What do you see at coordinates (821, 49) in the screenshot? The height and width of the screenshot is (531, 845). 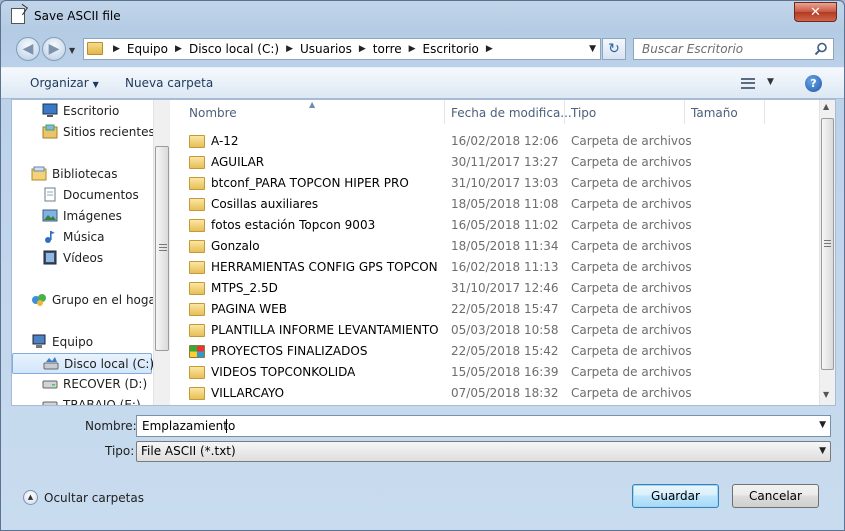 I see `search-icon` at bounding box center [821, 49].